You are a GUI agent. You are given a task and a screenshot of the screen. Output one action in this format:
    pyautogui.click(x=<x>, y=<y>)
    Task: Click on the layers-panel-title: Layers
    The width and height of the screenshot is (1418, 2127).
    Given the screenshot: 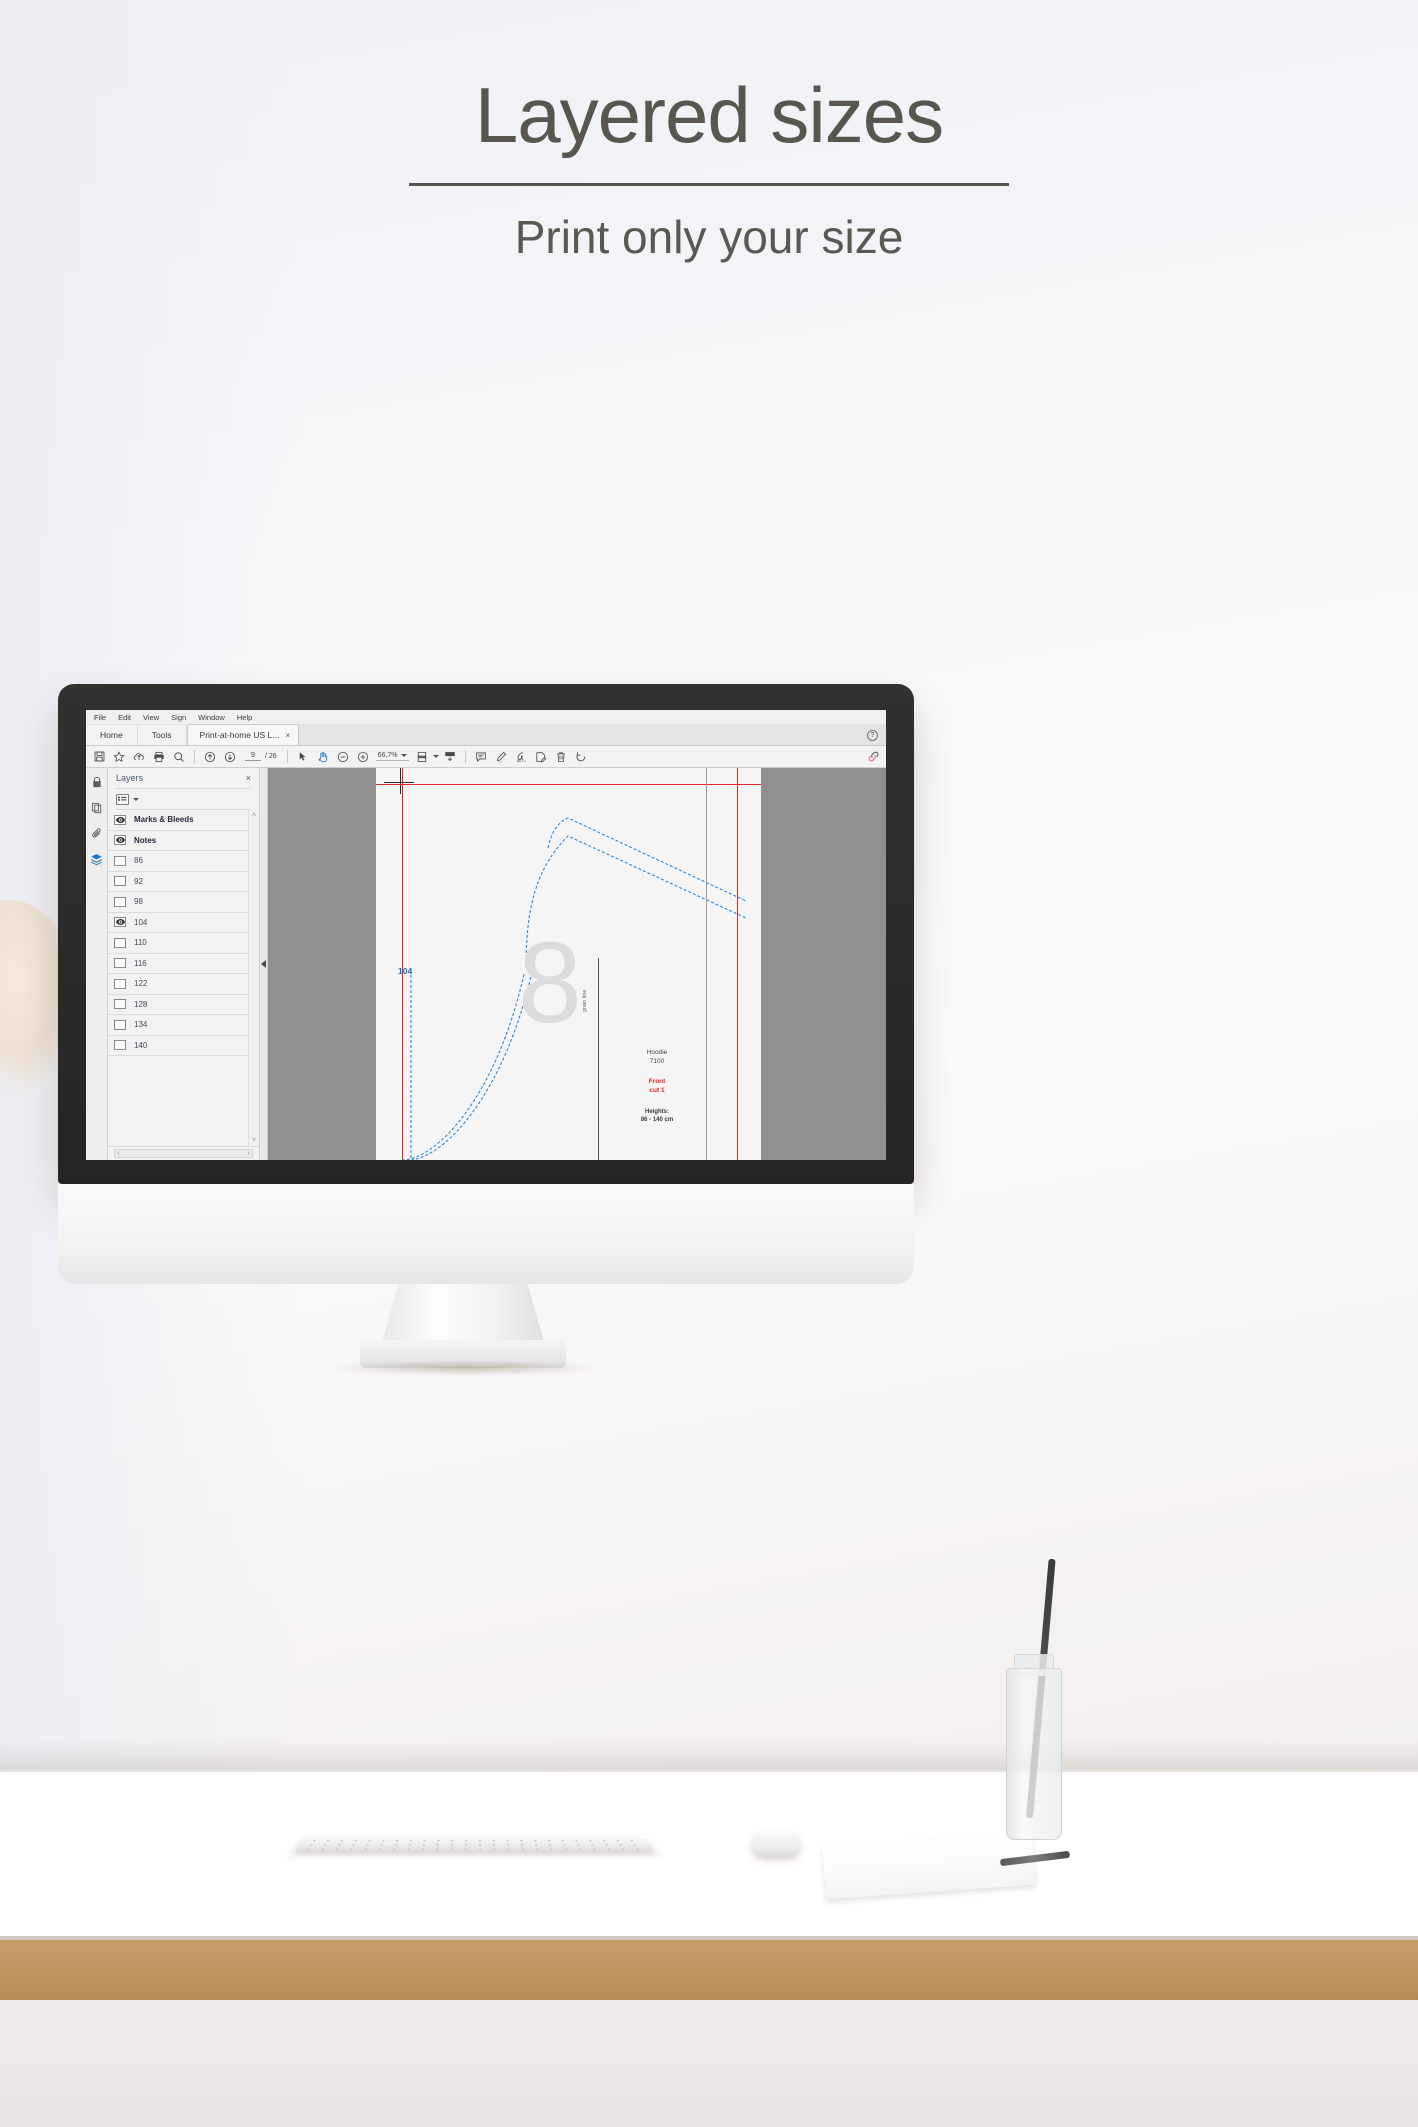 What is the action you would take?
    pyautogui.click(x=130, y=778)
    